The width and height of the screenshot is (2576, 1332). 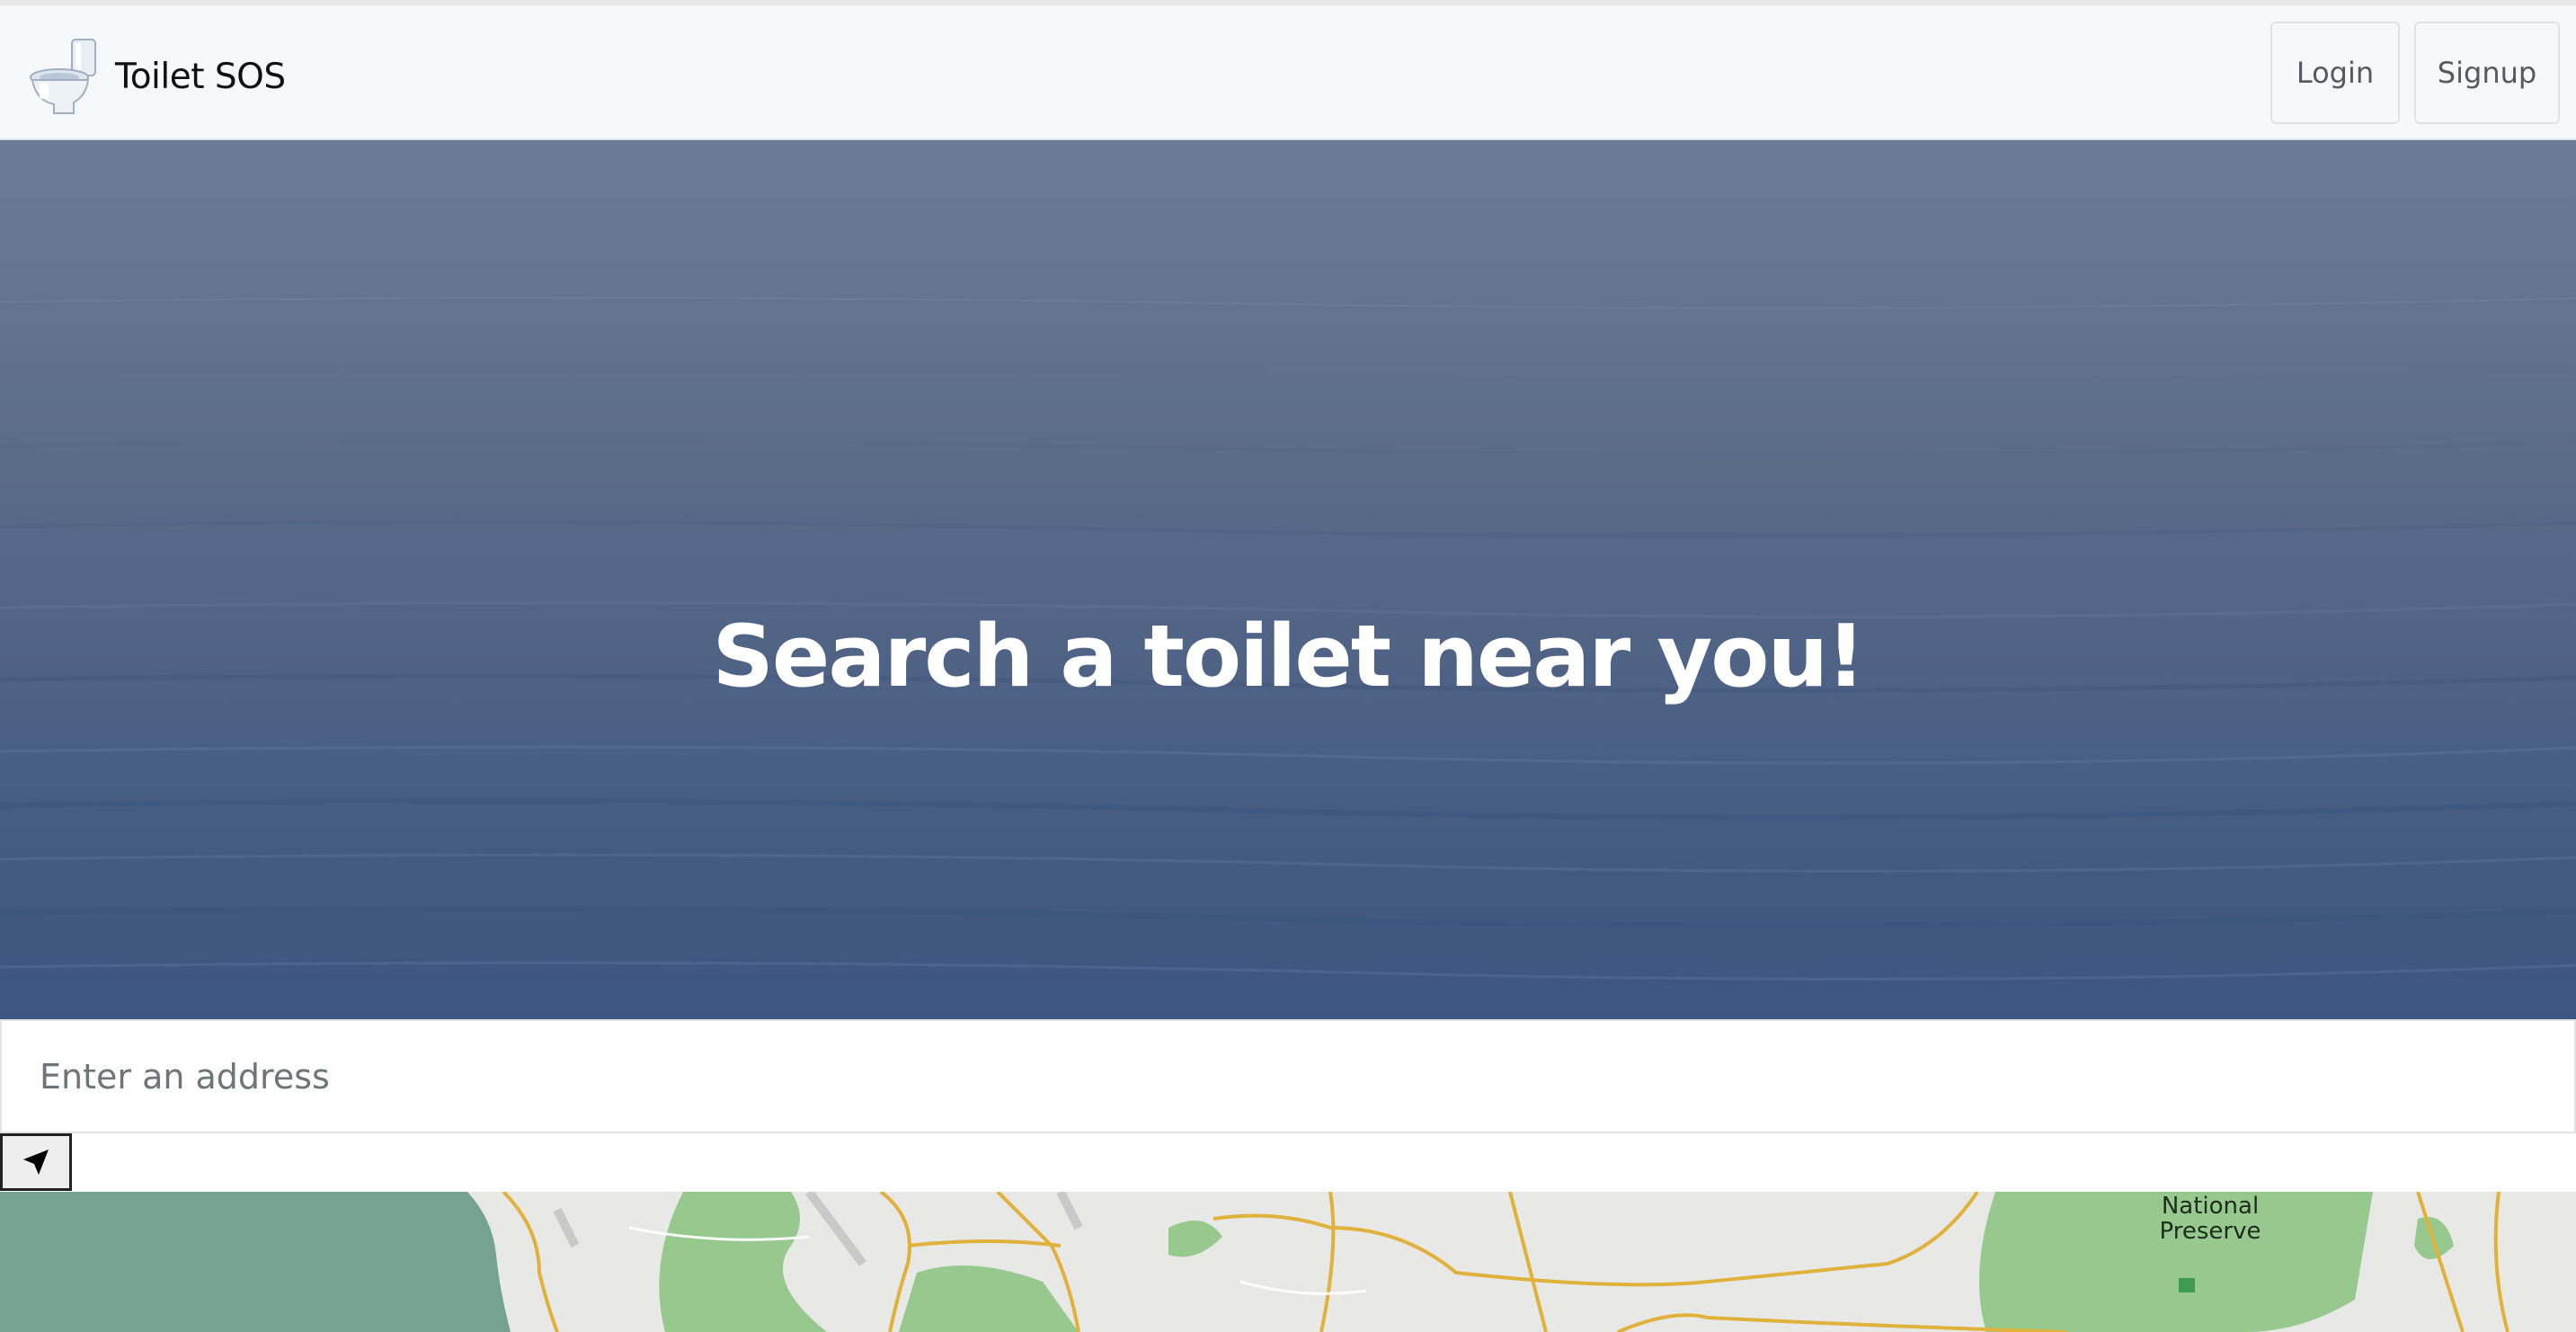 I want to click on map-label-line: National, so click(x=2210, y=1206).